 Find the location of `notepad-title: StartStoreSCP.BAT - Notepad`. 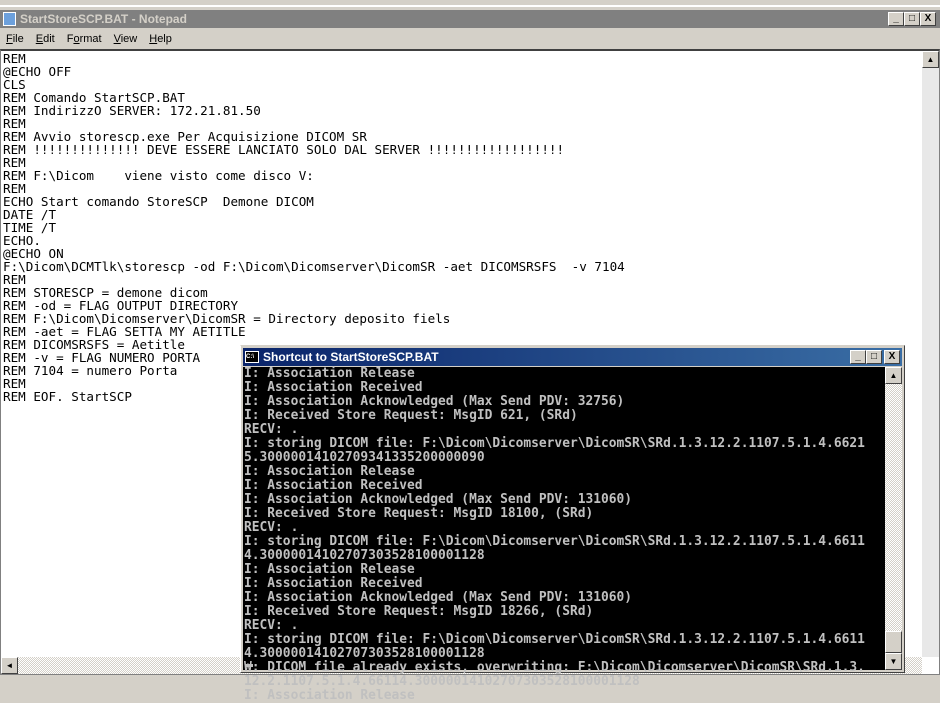

notepad-title: StartStoreSCP.BAT - Notepad is located at coordinates (103, 19).